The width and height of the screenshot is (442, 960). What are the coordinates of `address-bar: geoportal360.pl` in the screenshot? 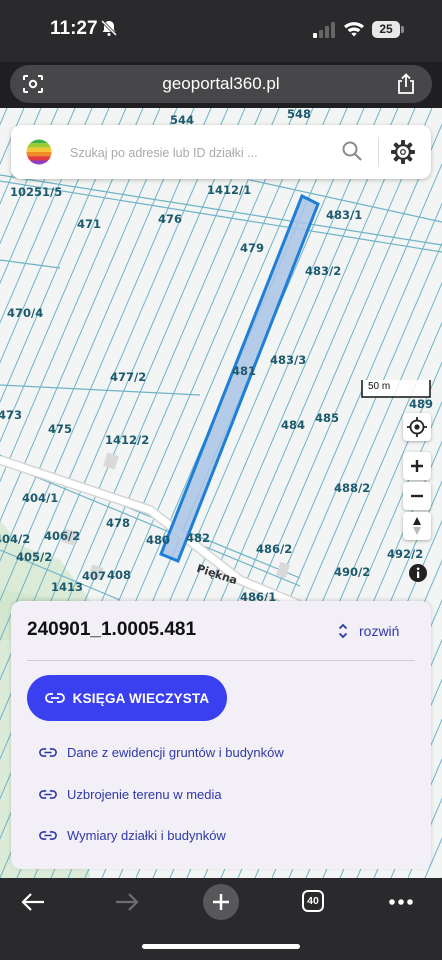 It's located at (221, 84).